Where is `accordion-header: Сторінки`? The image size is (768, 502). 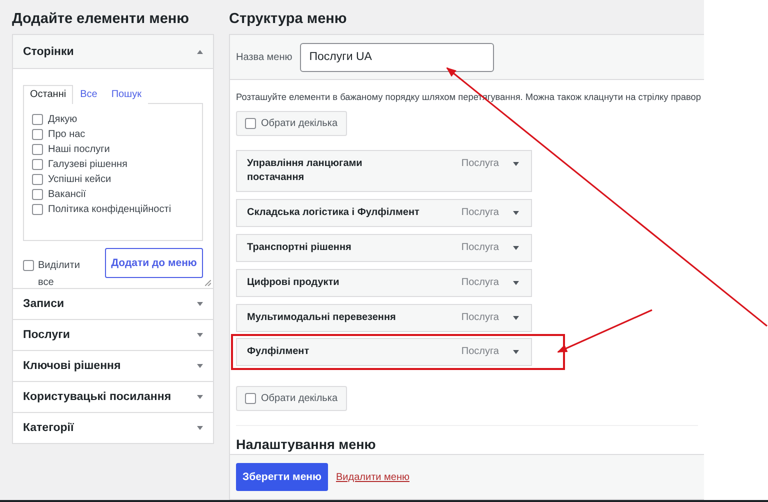 accordion-header: Сторінки is located at coordinates (113, 52).